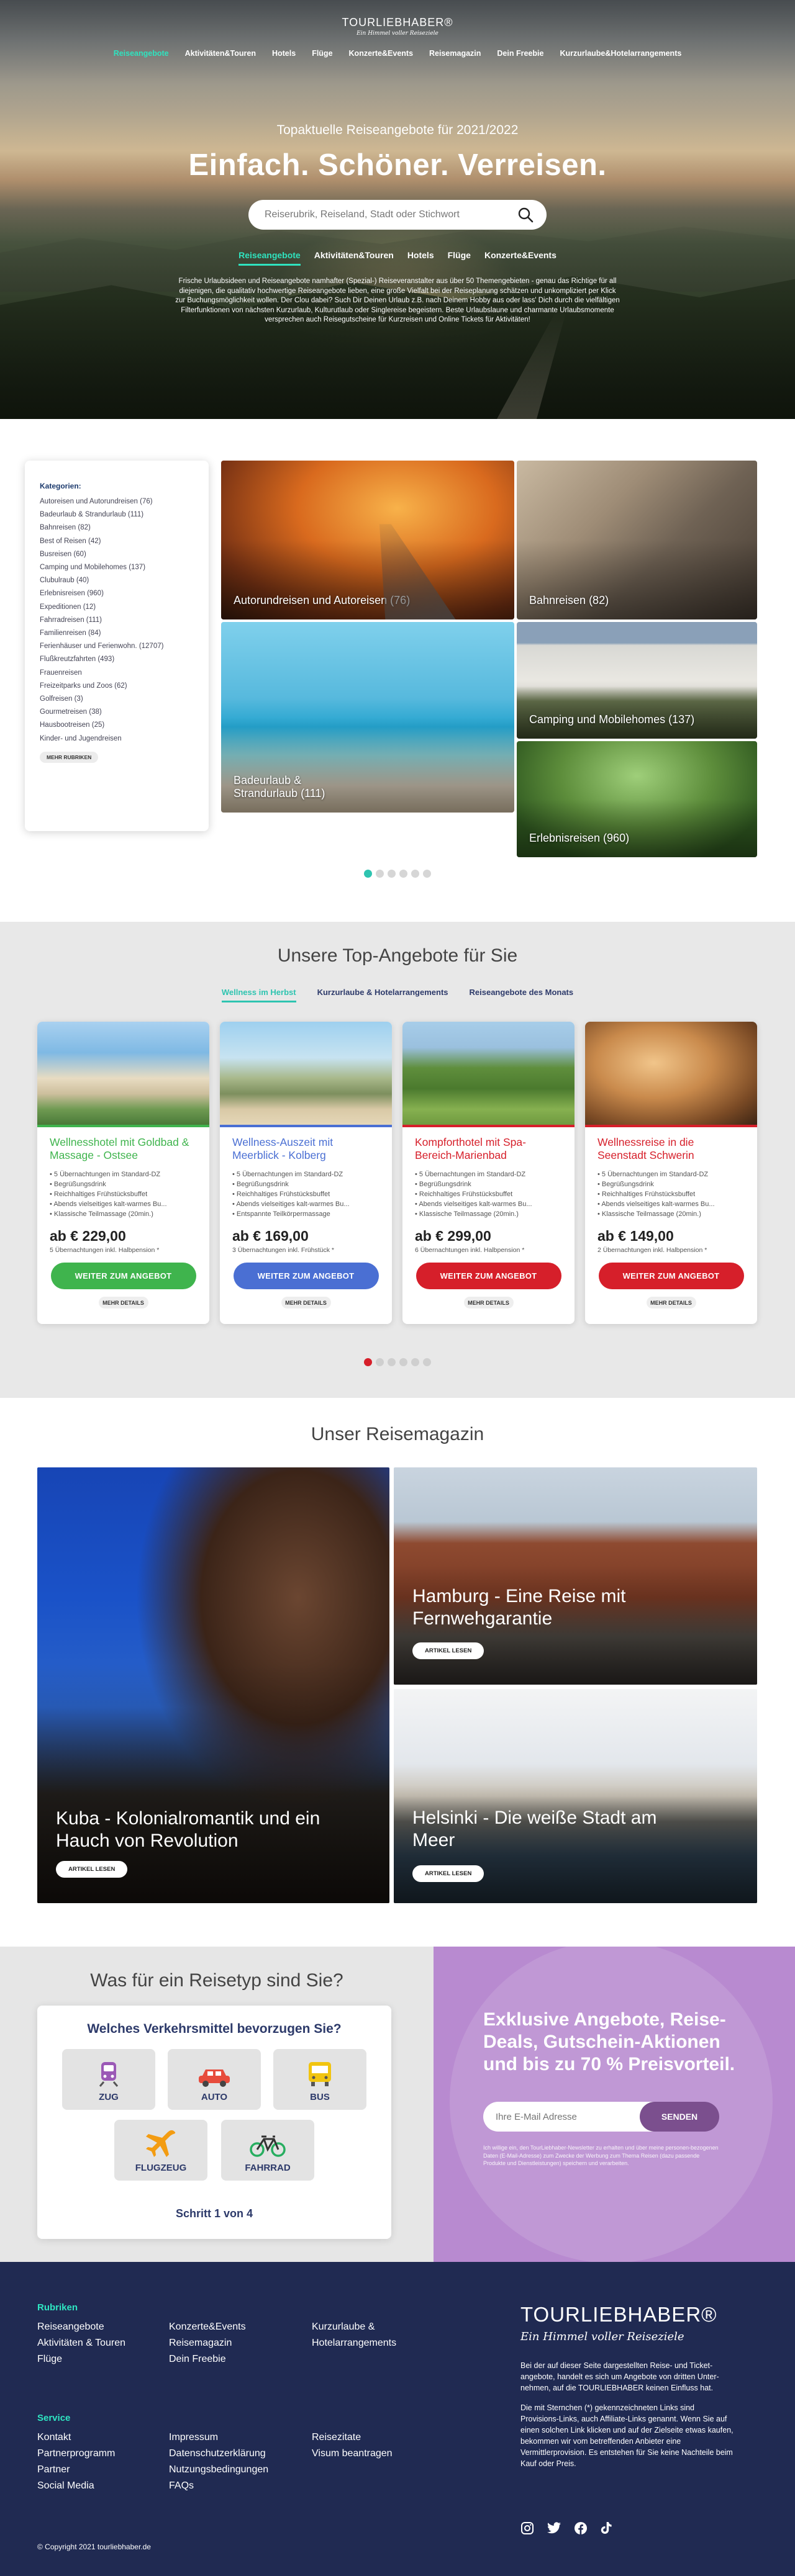  What do you see at coordinates (520, 258) in the screenshot?
I see `hero-tab-konzerte: Konzerte&Events` at bounding box center [520, 258].